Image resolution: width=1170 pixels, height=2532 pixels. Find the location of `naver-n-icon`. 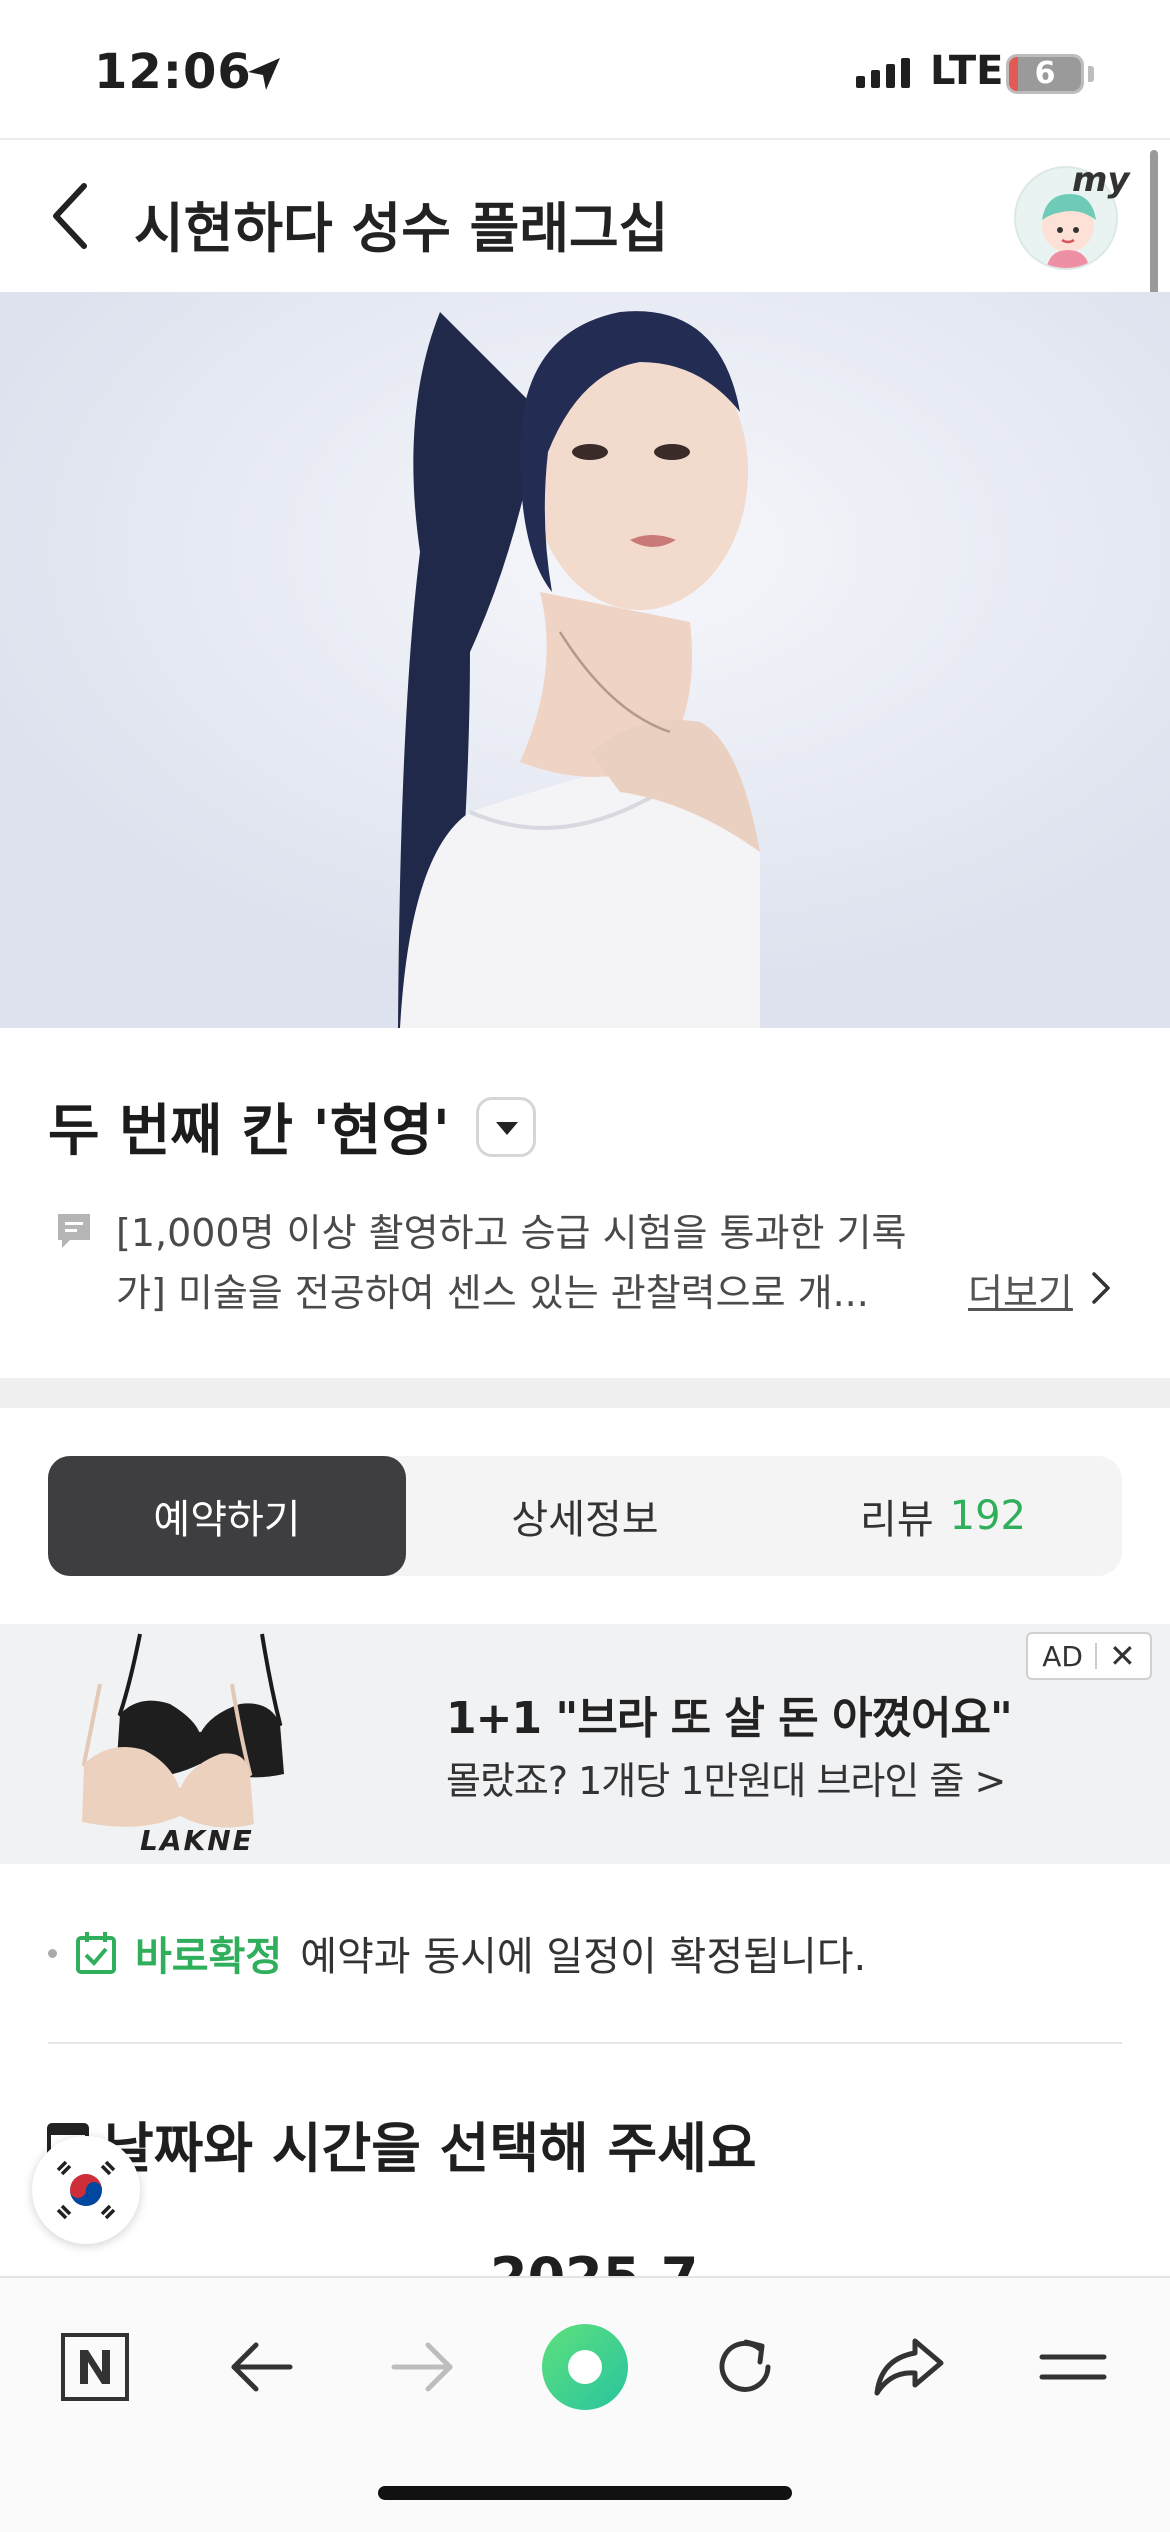

naver-n-icon is located at coordinates (95, 2367).